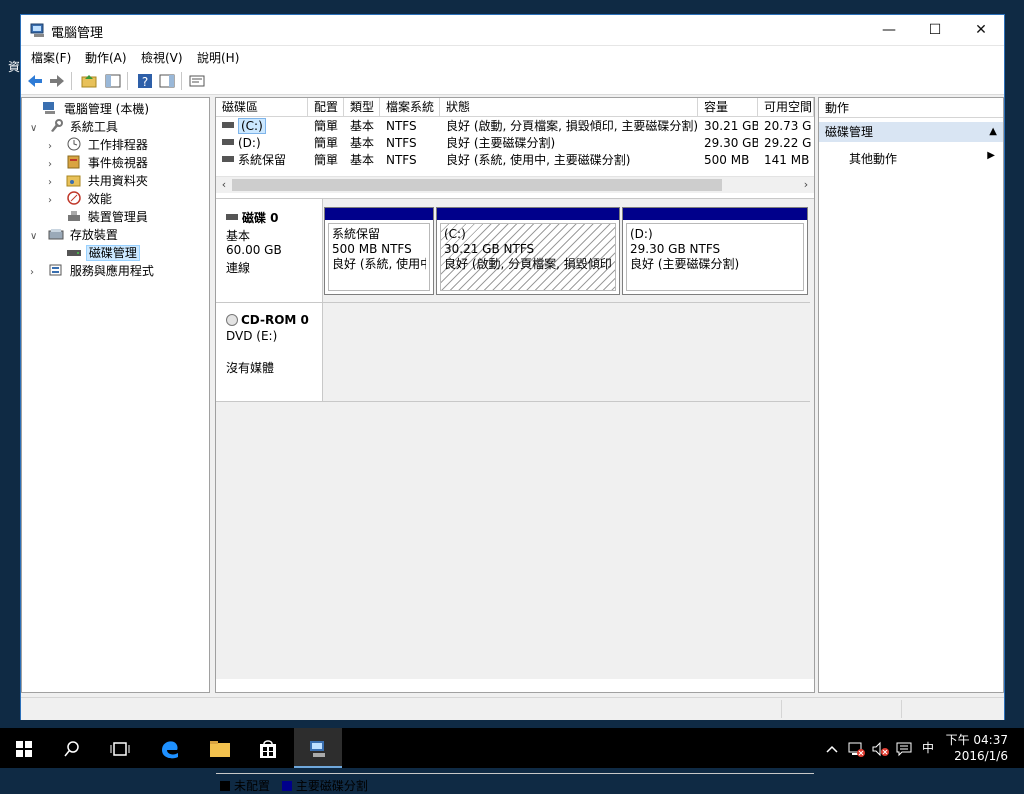  I want to click on volume-list-header: 磁碟區 配置 類型 檔案系統 狀態 容量 可用空間, so click(515, 107).